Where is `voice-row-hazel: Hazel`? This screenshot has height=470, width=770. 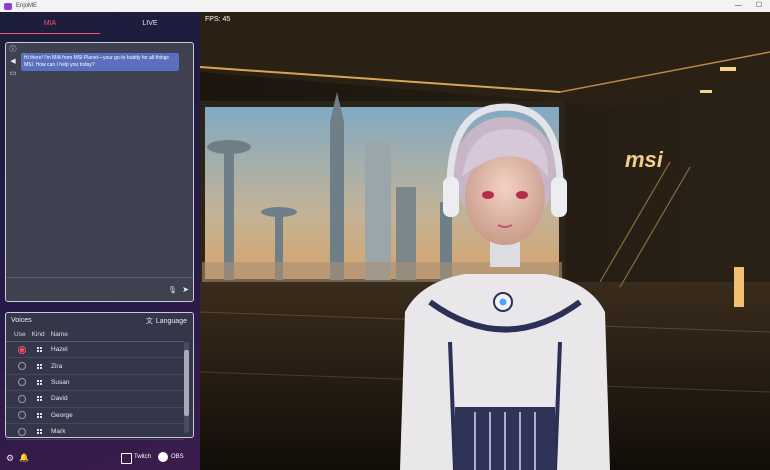
voice-row-hazel: Hazel is located at coordinates (95, 350).